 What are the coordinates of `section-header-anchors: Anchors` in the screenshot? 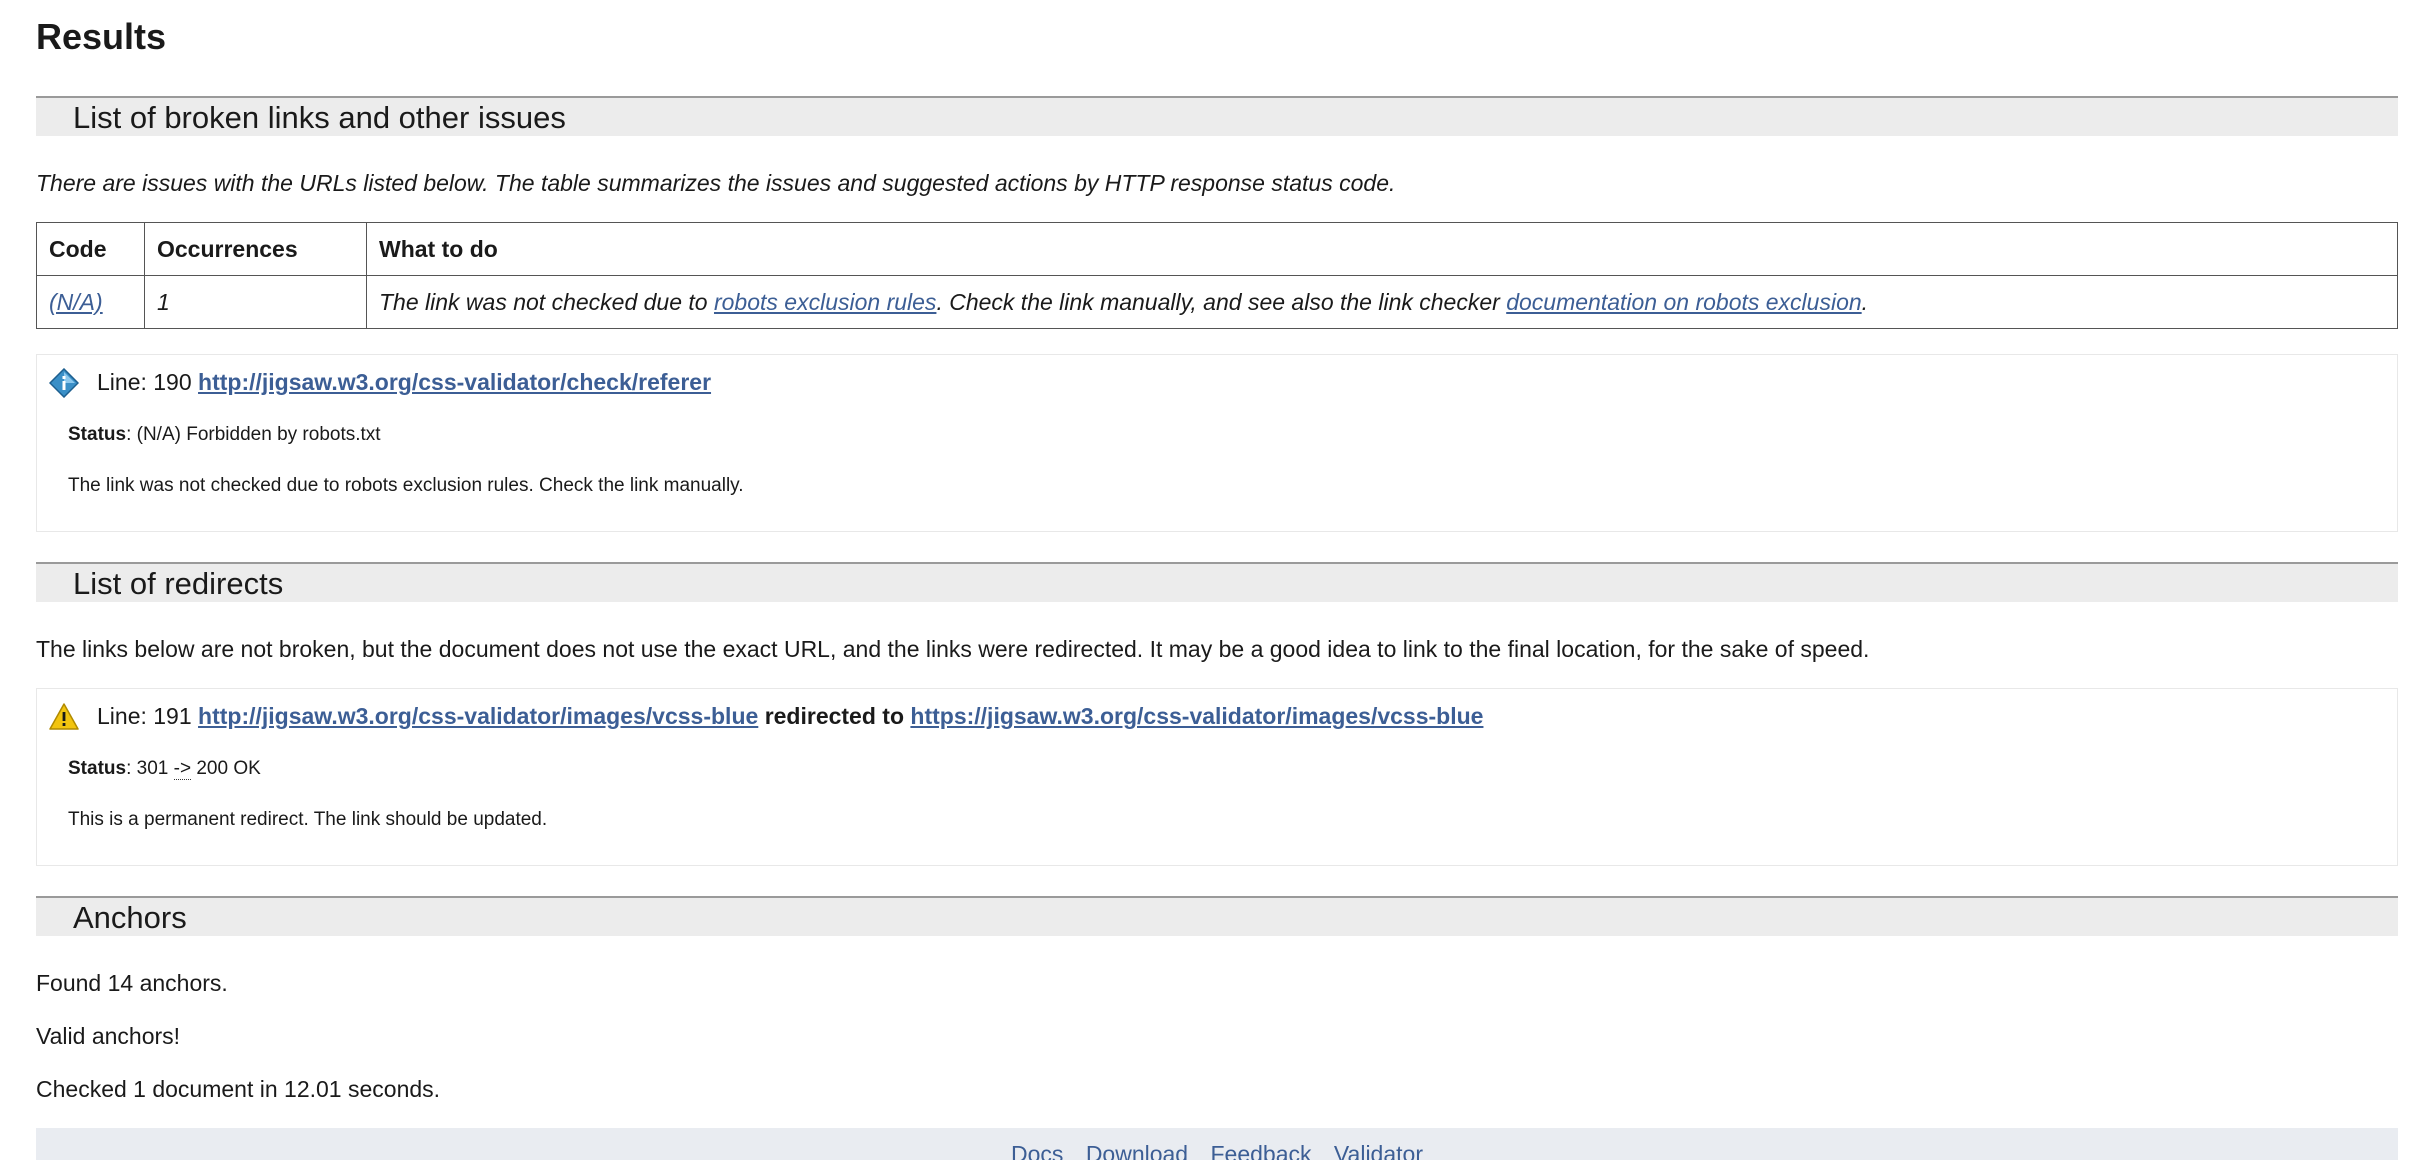 It's located at (1217, 916).